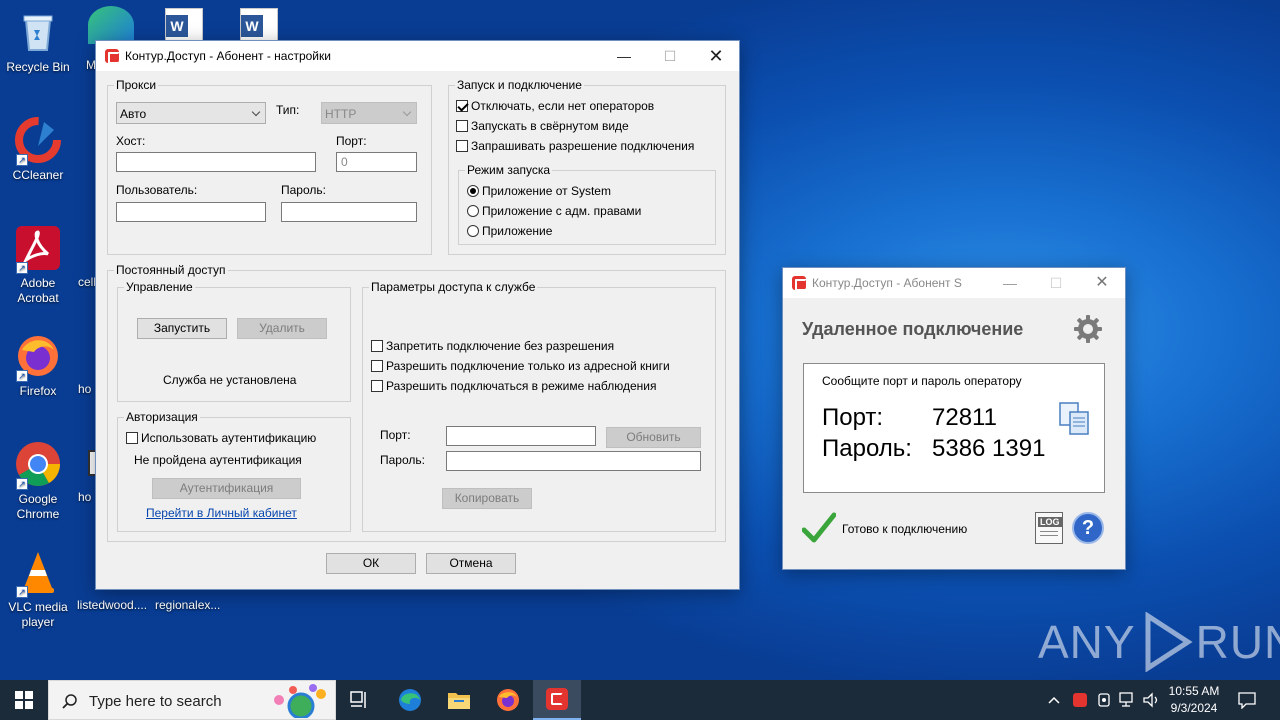 This screenshot has width=1280, height=720. What do you see at coordinates (402, 460) in the screenshot?
I see `service-password-label: Пароль:` at bounding box center [402, 460].